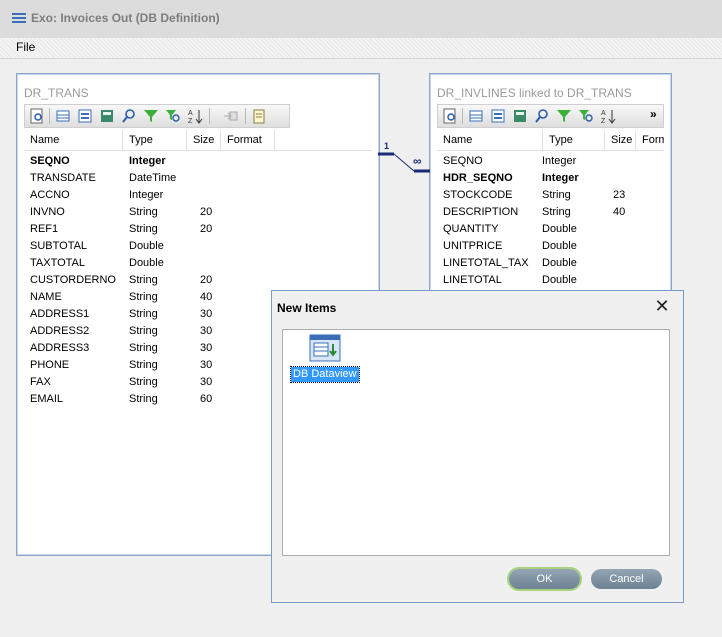 Image resolution: width=722 pixels, height=637 pixels. Describe the element at coordinates (47, 399) in the screenshot. I see `field-name: EMAIL` at that location.